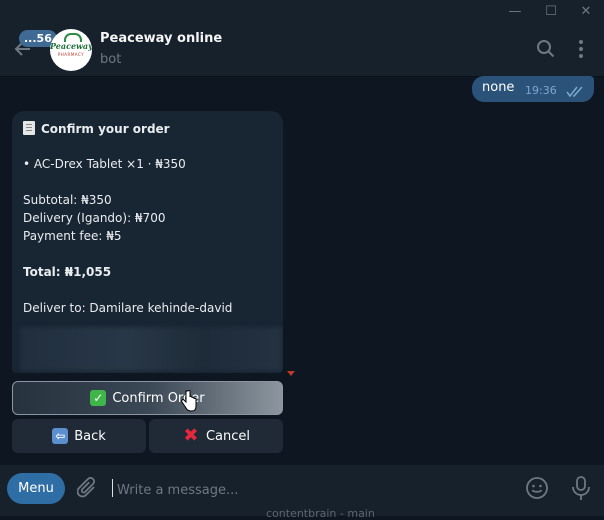  What do you see at coordinates (71, 54) in the screenshot?
I see `avatar-tagline: PHARMACY` at bounding box center [71, 54].